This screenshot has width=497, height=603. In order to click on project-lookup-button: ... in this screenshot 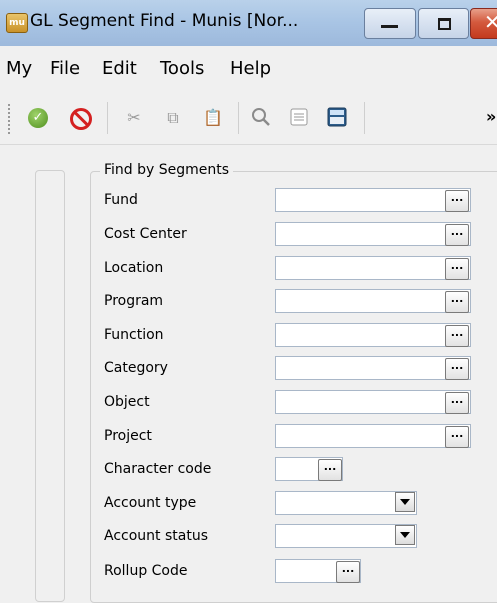, I will do `click(457, 437)`.